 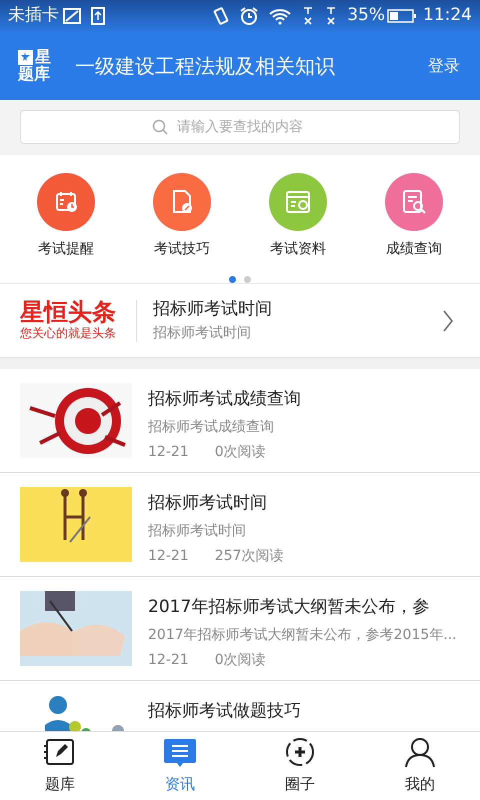 What do you see at coordinates (298, 249) in the screenshot?
I see `category-label: 考试资料` at bounding box center [298, 249].